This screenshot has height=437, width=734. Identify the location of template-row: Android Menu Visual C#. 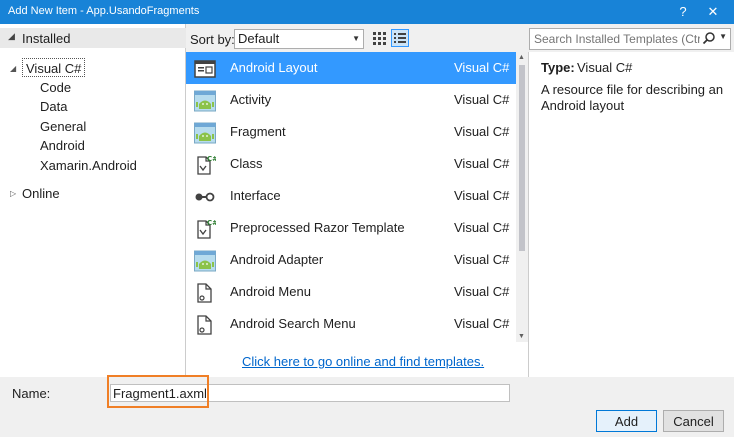
(351, 292).